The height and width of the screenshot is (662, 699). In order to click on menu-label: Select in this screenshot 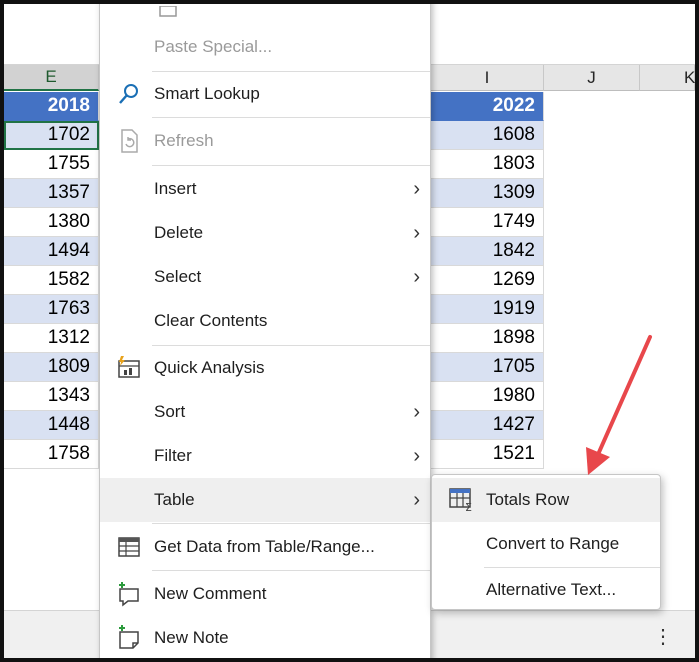, I will do `click(178, 276)`.